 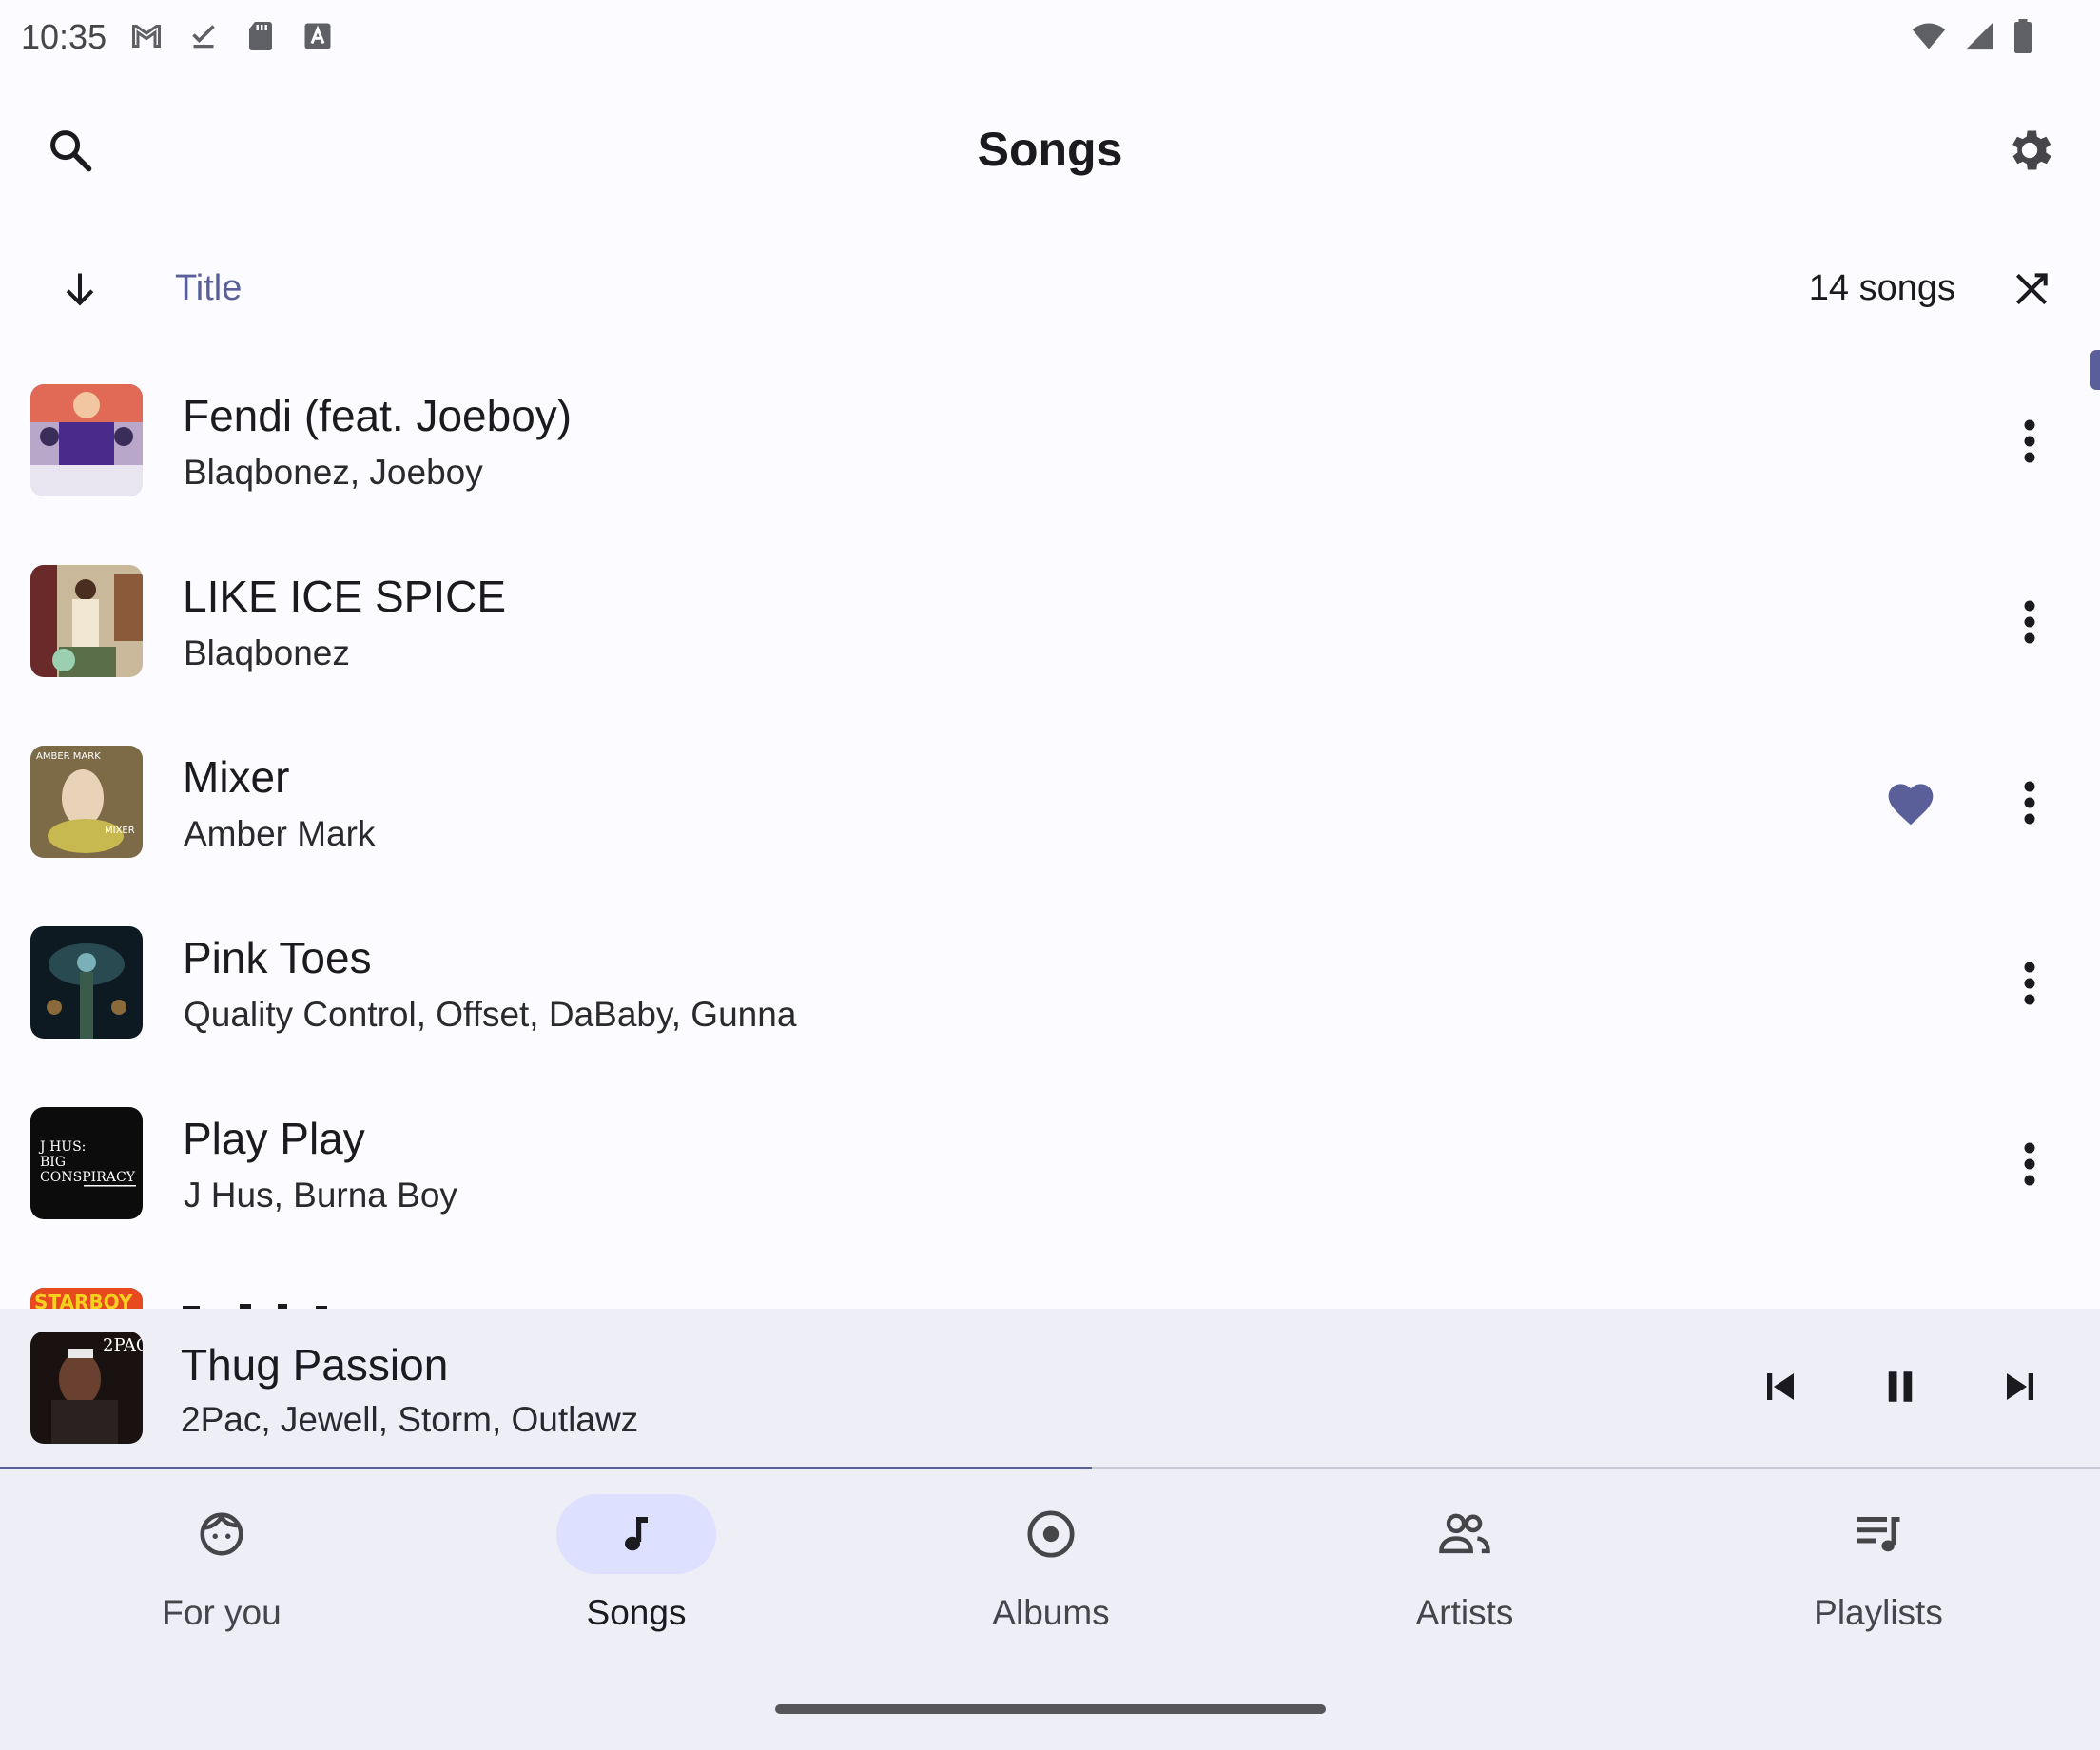 What do you see at coordinates (1878, 1612) in the screenshot?
I see `nav-label: Playlists` at bounding box center [1878, 1612].